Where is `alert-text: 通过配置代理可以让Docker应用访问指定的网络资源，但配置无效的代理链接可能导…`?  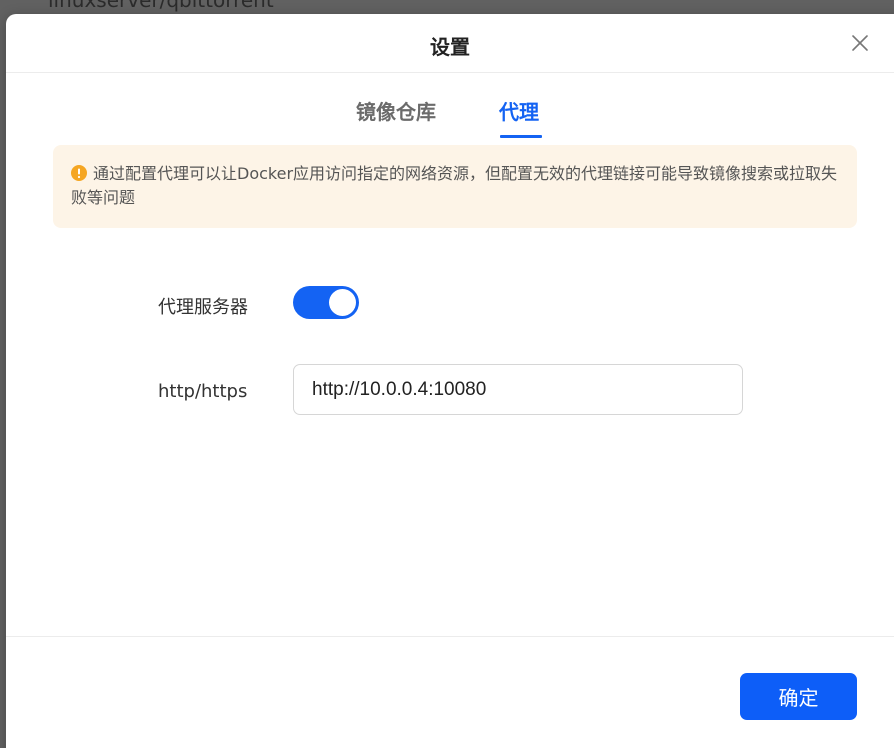 alert-text: 通过配置代理可以让Docker应用访问指定的网络资源，但配置无效的代理链接可能导… is located at coordinates (454, 185).